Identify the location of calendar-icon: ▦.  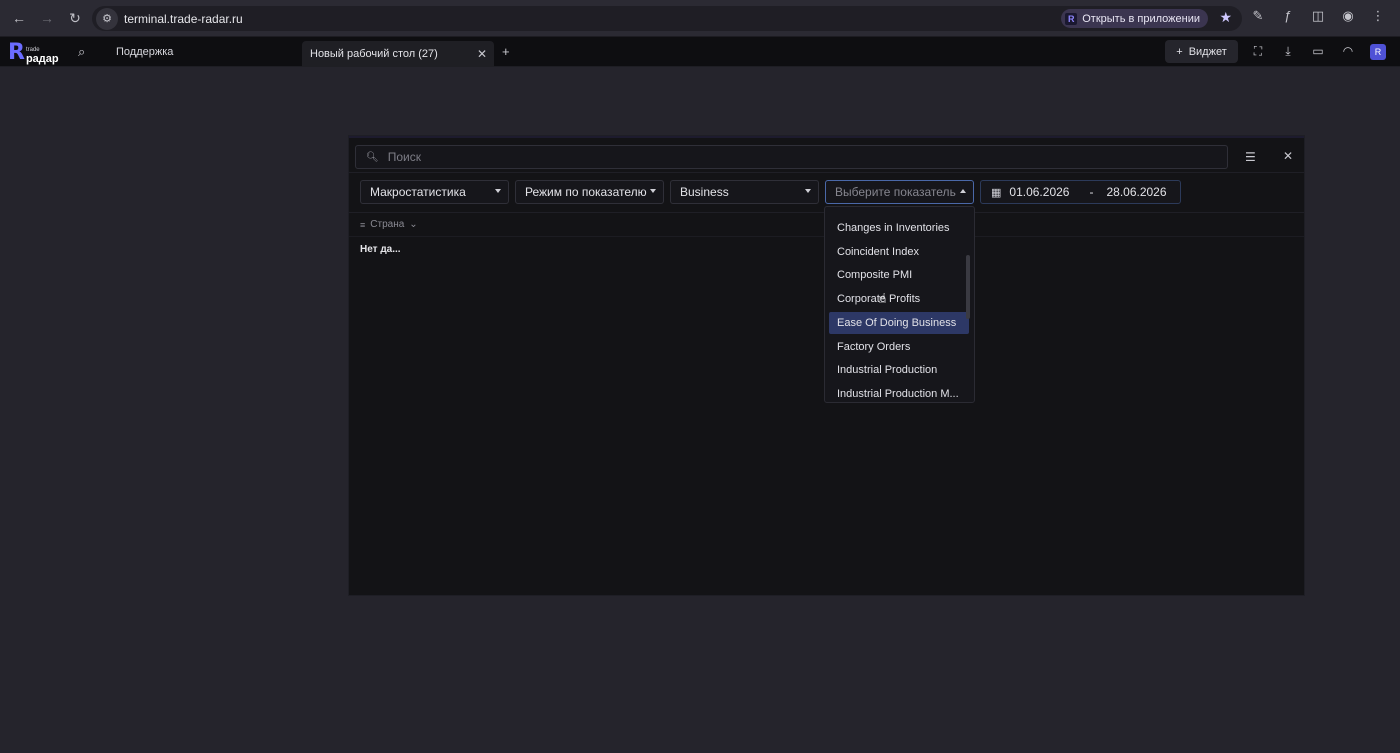
(996, 192).